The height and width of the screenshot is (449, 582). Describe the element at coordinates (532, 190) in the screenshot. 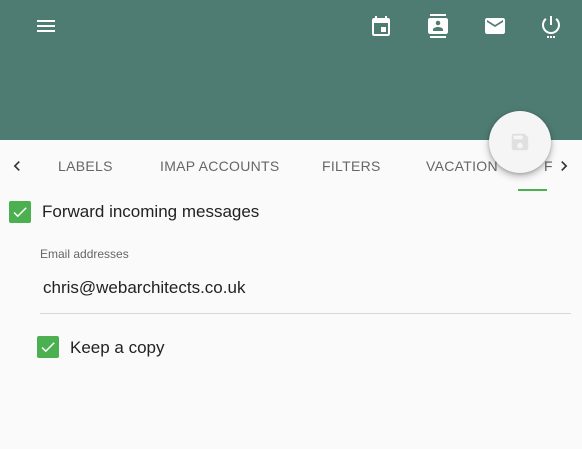

I see `active-tab-indicator` at that location.